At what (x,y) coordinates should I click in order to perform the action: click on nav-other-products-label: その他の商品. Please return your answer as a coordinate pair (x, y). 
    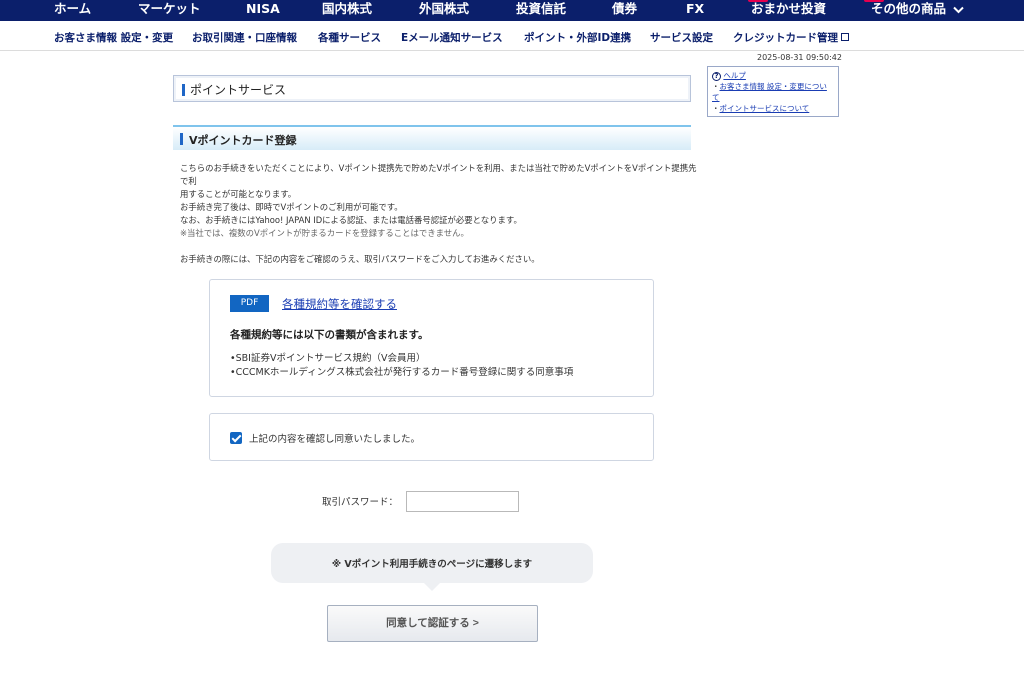
    Looking at the image, I should click on (909, 8).